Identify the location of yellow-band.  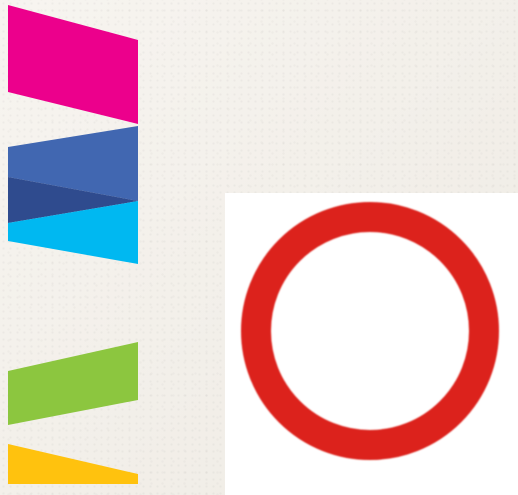
(73, 464).